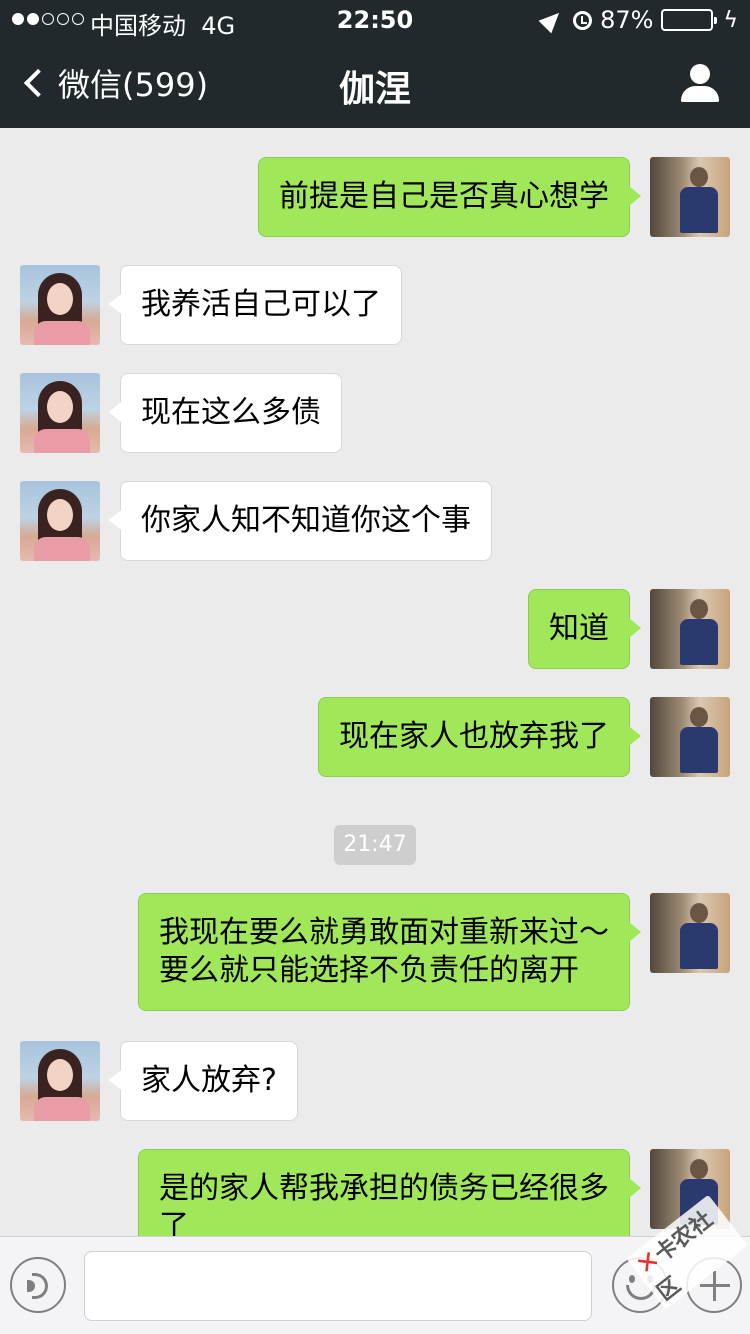  Describe the element at coordinates (579, 628) in the screenshot. I see `message-text: 知道` at that location.